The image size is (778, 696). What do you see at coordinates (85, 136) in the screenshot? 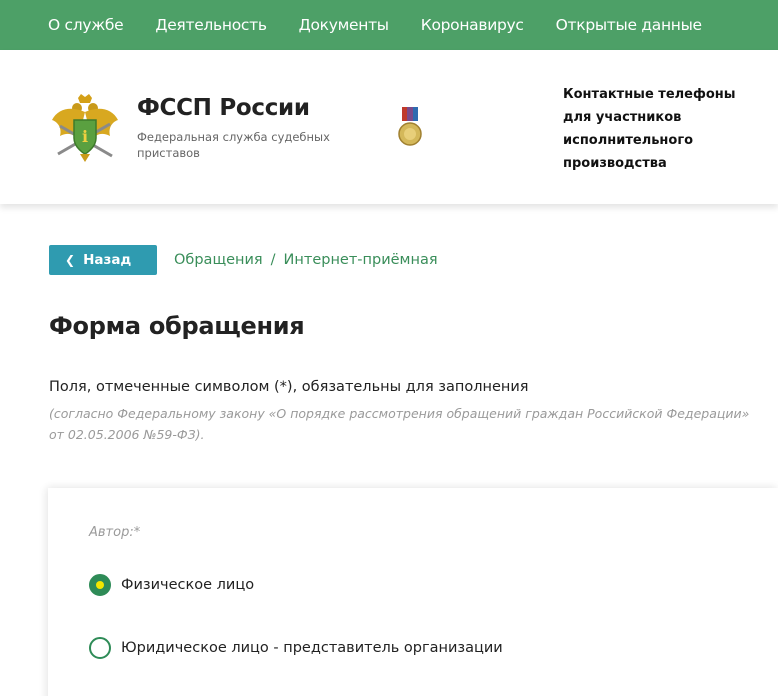
I see `svg-text: i` at bounding box center [85, 136].